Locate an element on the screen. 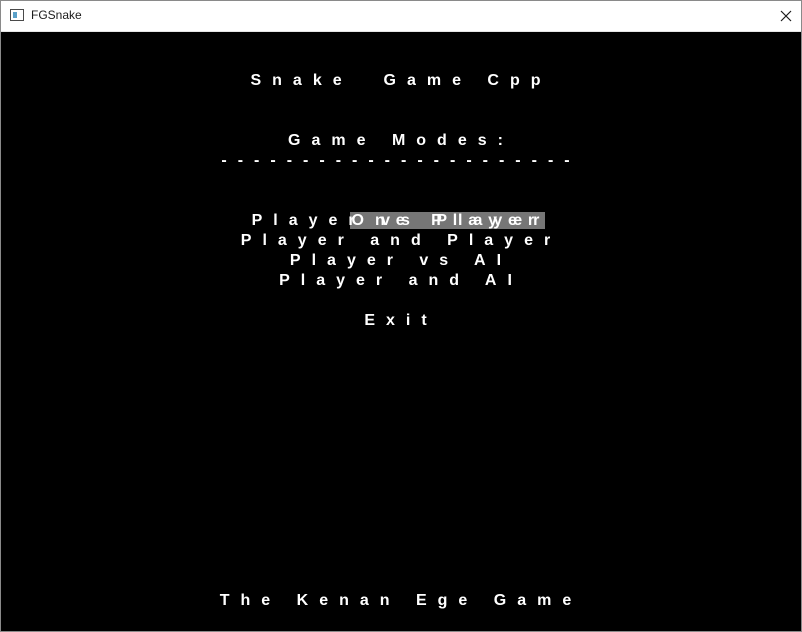 Image resolution: width=802 pixels, height=632 pixels. window-title: FGSnake is located at coordinates (56, 15).